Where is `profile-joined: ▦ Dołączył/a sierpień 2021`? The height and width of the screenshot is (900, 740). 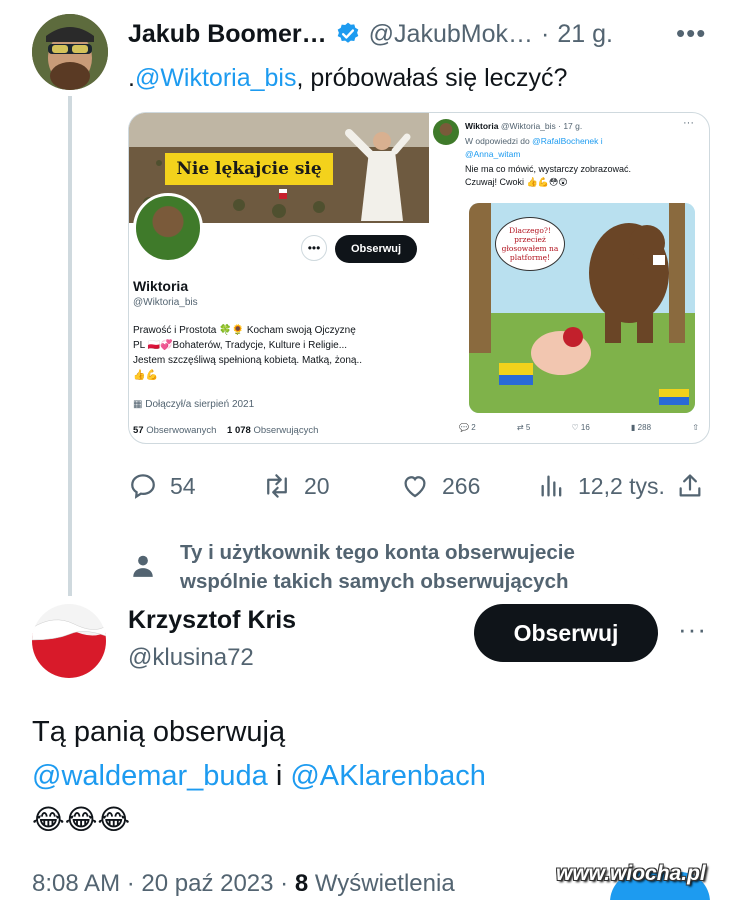 profile-joined: ▦ Dołączył/a sierpień 2021 is located at coordinates (193, 404).